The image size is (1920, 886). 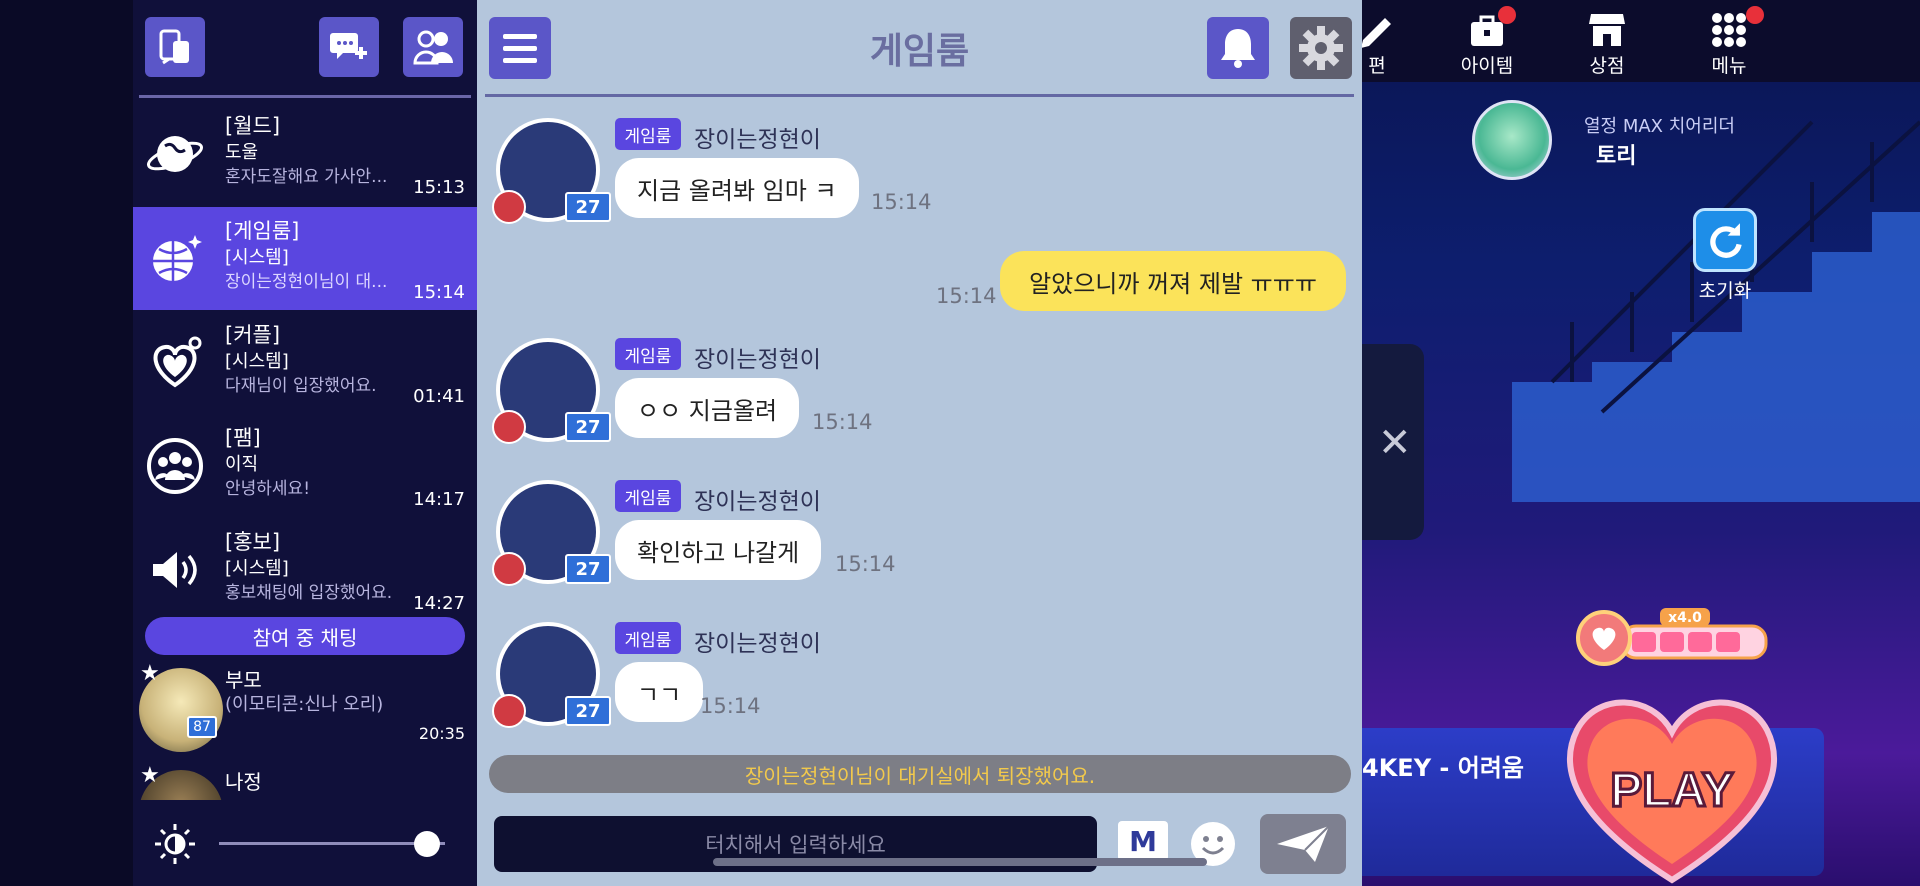 What do you see at coordinates (242, 464) in the screenshot?
I see `room-last-sender: 이직` at bounding box center [242, 464].